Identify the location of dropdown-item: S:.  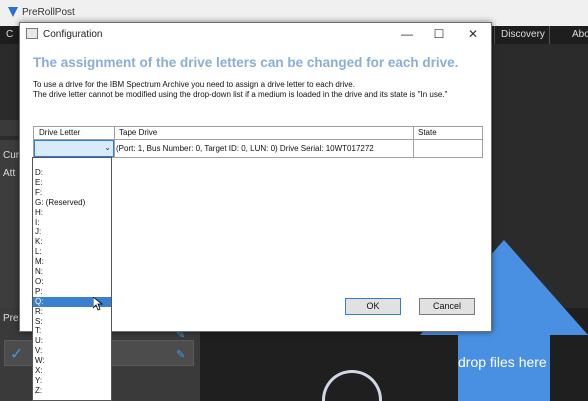
(72, 322).